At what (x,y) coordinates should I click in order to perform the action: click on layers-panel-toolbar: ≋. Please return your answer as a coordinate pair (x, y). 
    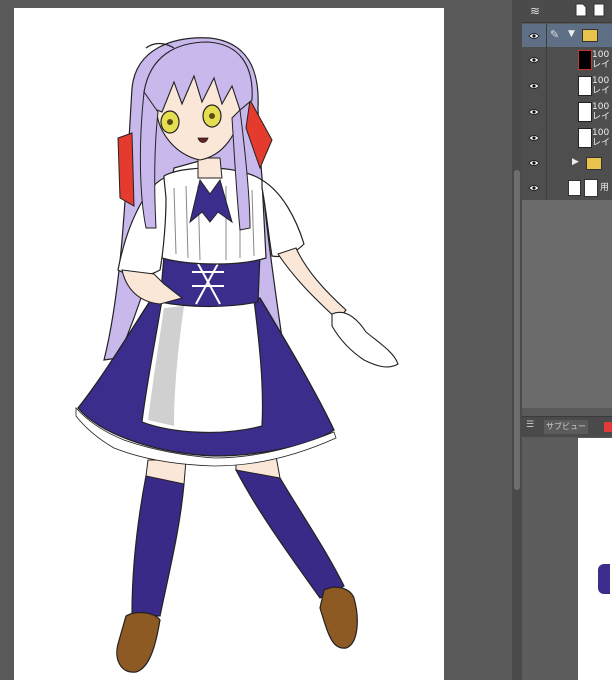
    Looking at the image, I should click on (567, 11).